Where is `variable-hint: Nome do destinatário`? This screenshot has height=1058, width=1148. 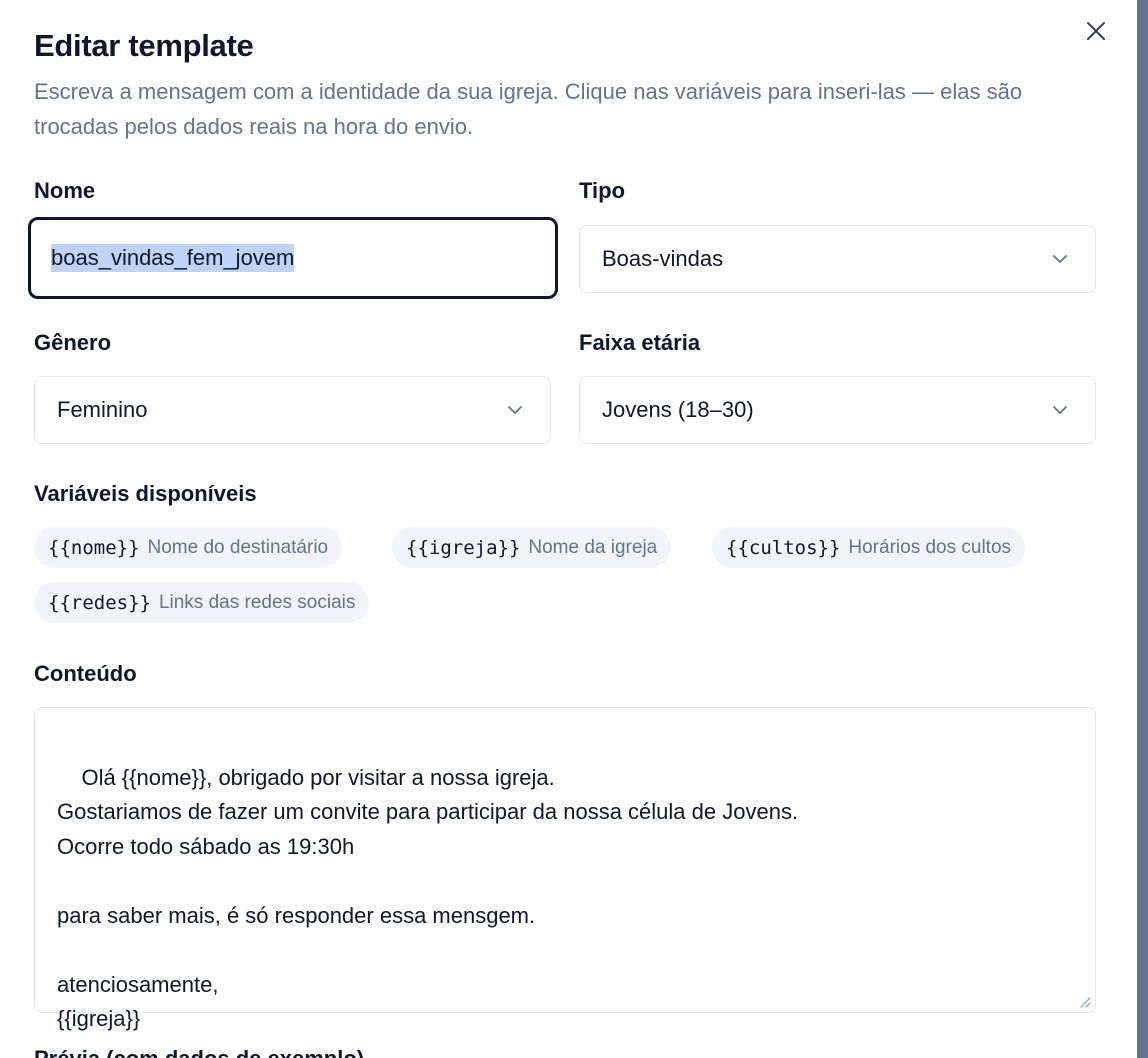 variable-hint: Nome do destinatário is located at coordinates (238, 547).